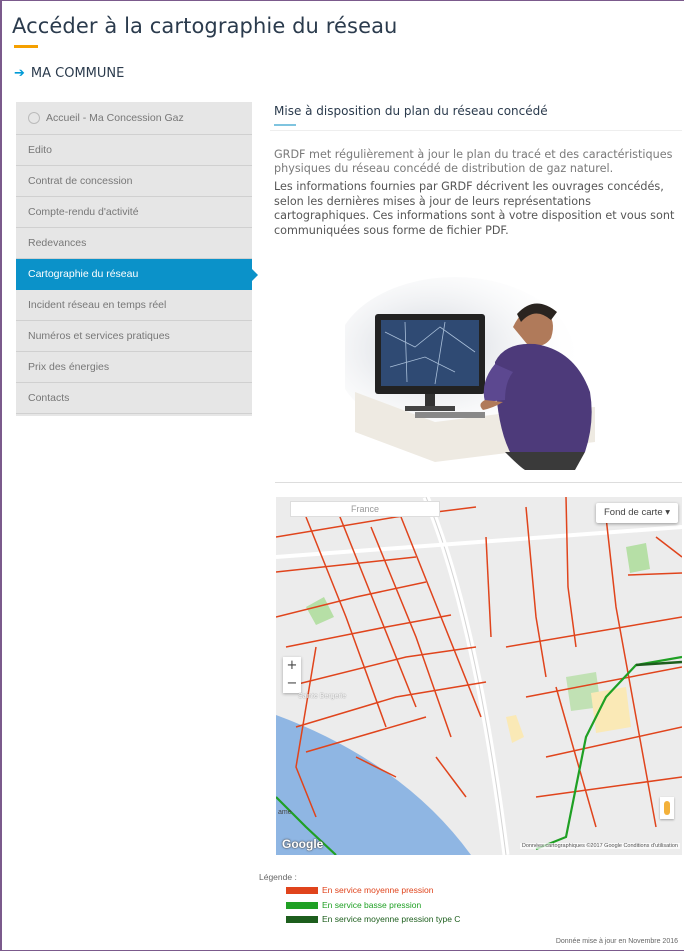 The height and width of the screenshot is (951, 684). I want to click on sidebar-item-label: Cartographie du réseau, so click(83, 274).